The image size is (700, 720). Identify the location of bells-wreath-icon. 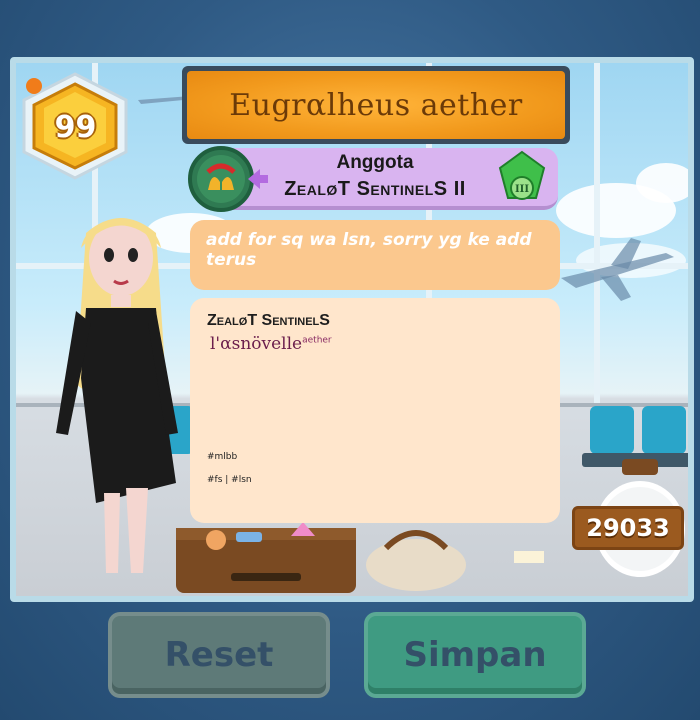
(221, 179).